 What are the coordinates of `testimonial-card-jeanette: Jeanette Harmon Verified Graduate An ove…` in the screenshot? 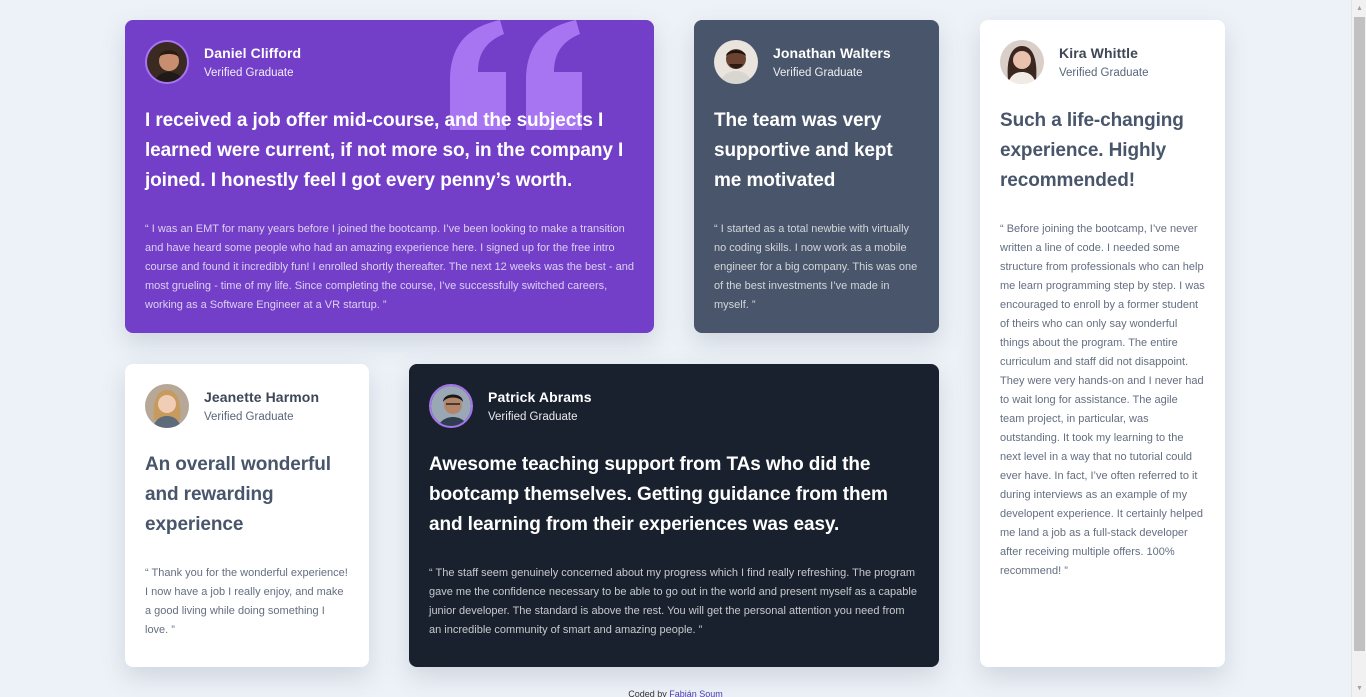 It's located at (247, 515).